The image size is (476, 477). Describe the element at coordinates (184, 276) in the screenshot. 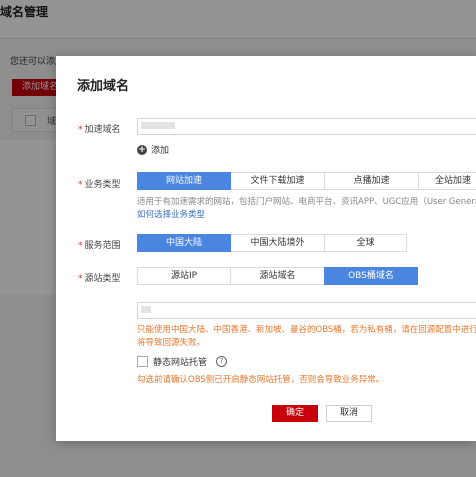

I see `origin-type-option-ip: 源站IP` at that location.